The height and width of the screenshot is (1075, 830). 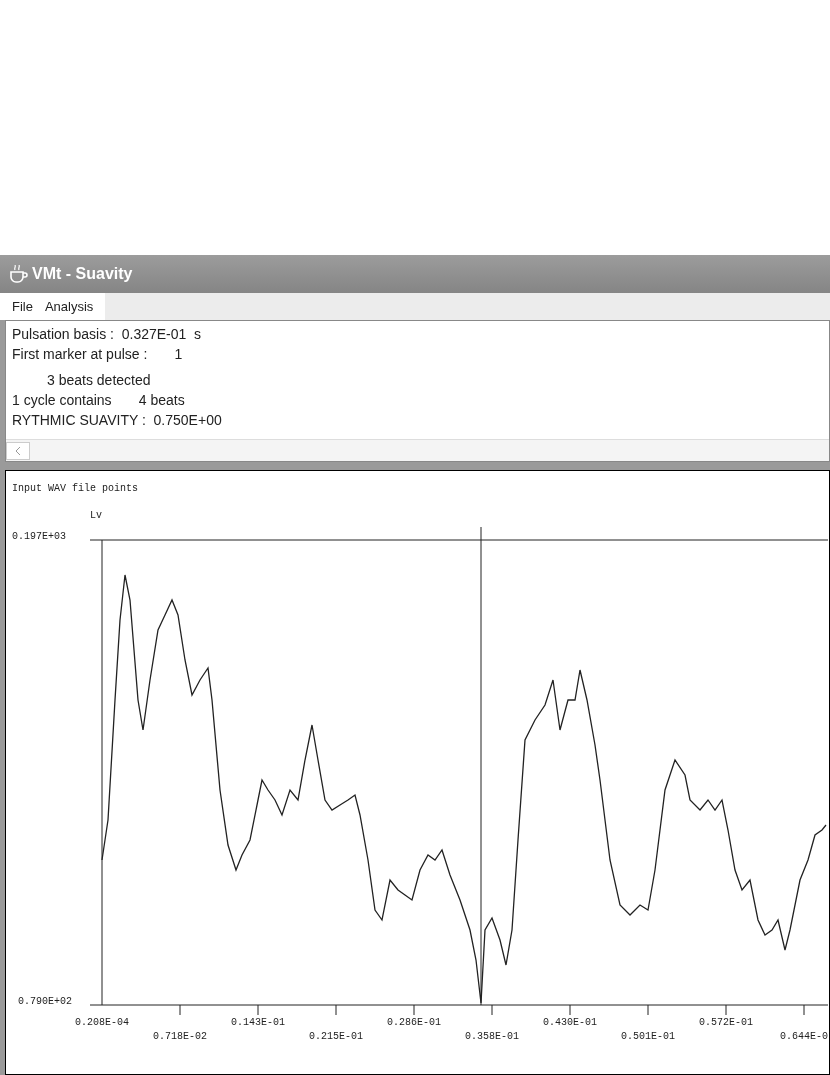 What do you see at coordinates (98, 400) in the screenshot?
I see `result-text: 1 cycle contains 4 beats` at bounding box center [98, 400].